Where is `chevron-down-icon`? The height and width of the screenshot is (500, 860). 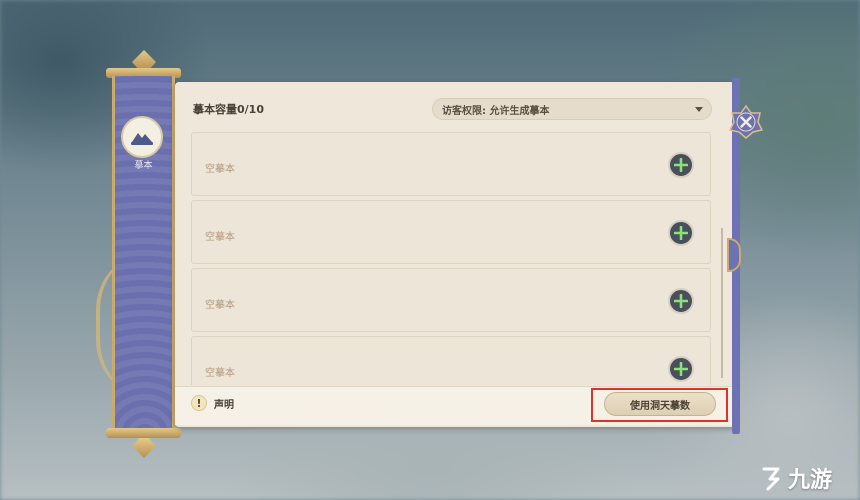
chevron-down-icon is located at coordinates (699, 109).